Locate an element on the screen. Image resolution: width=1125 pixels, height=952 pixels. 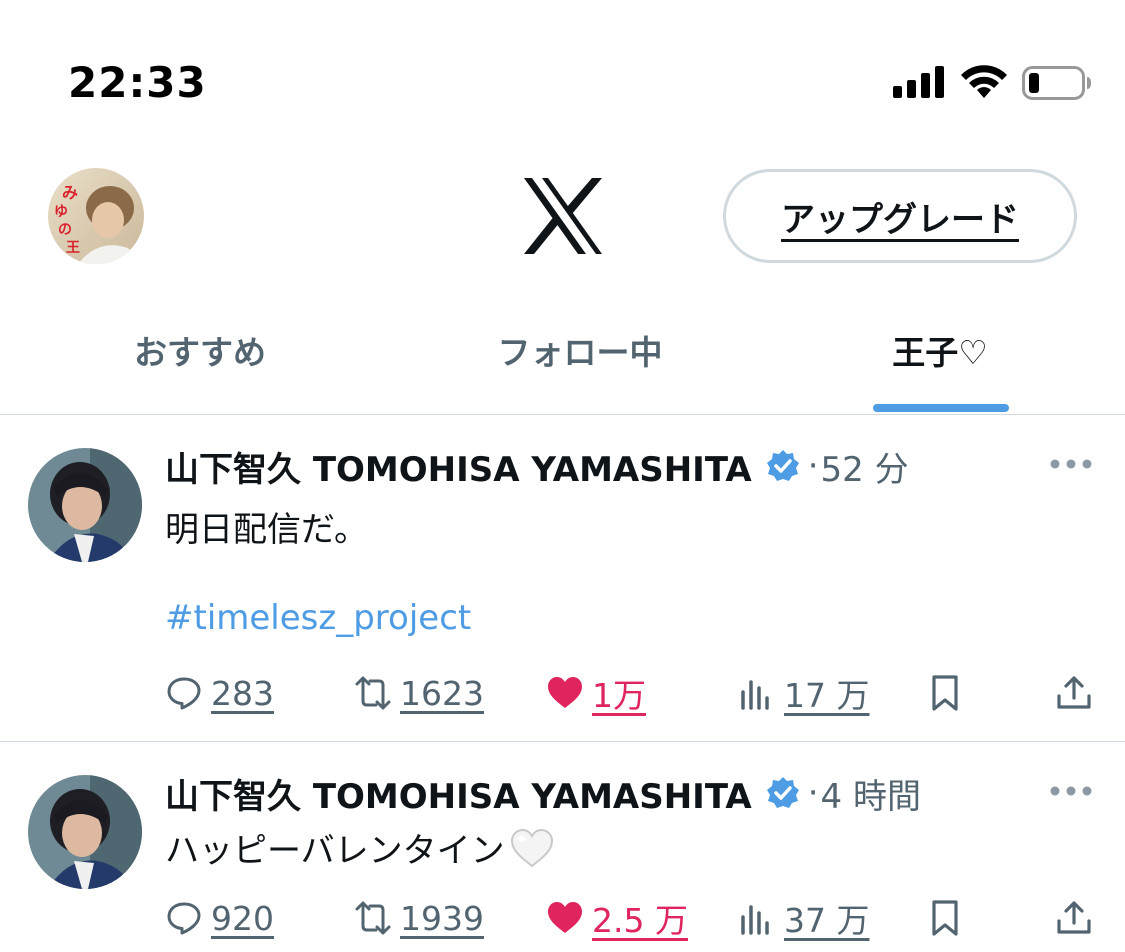
active-tab-indicator is located at coordinates (941, 408).